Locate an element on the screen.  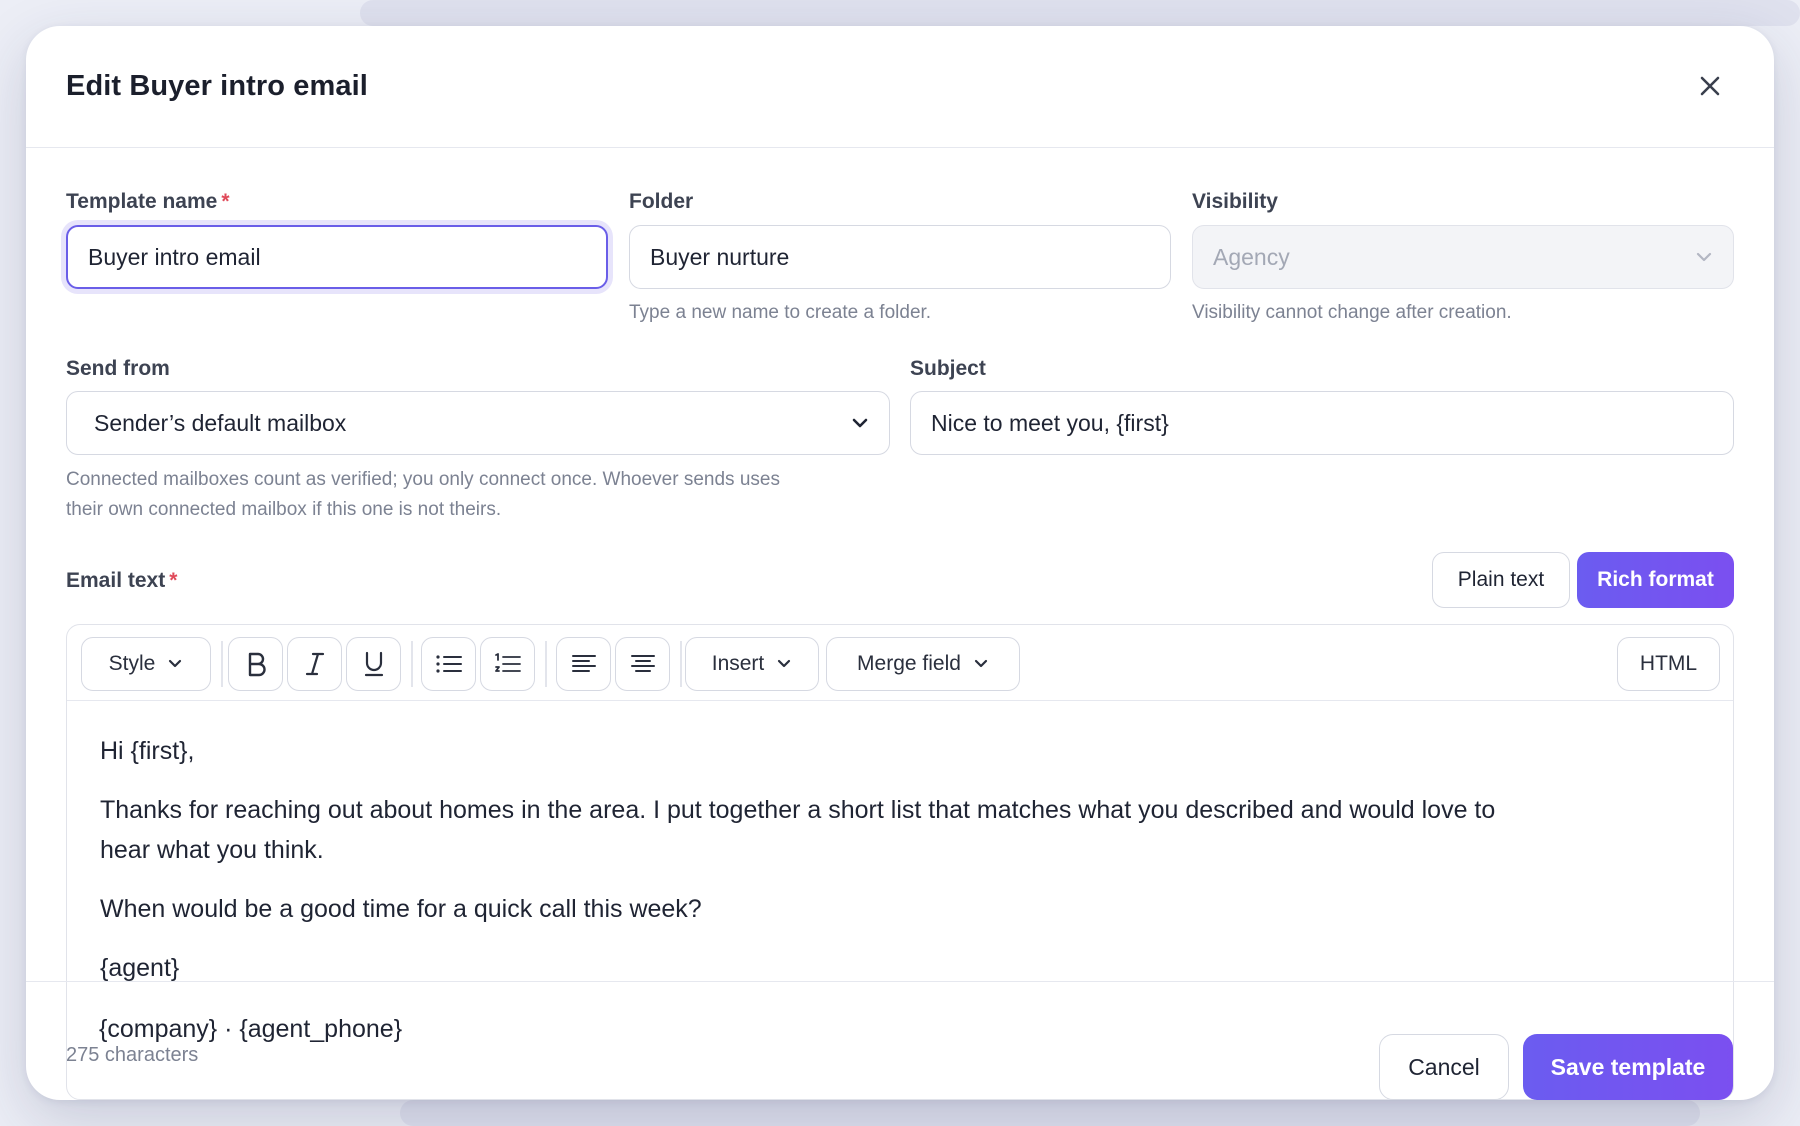
email-text-label: Email text * is located at coordinates (121, 581).